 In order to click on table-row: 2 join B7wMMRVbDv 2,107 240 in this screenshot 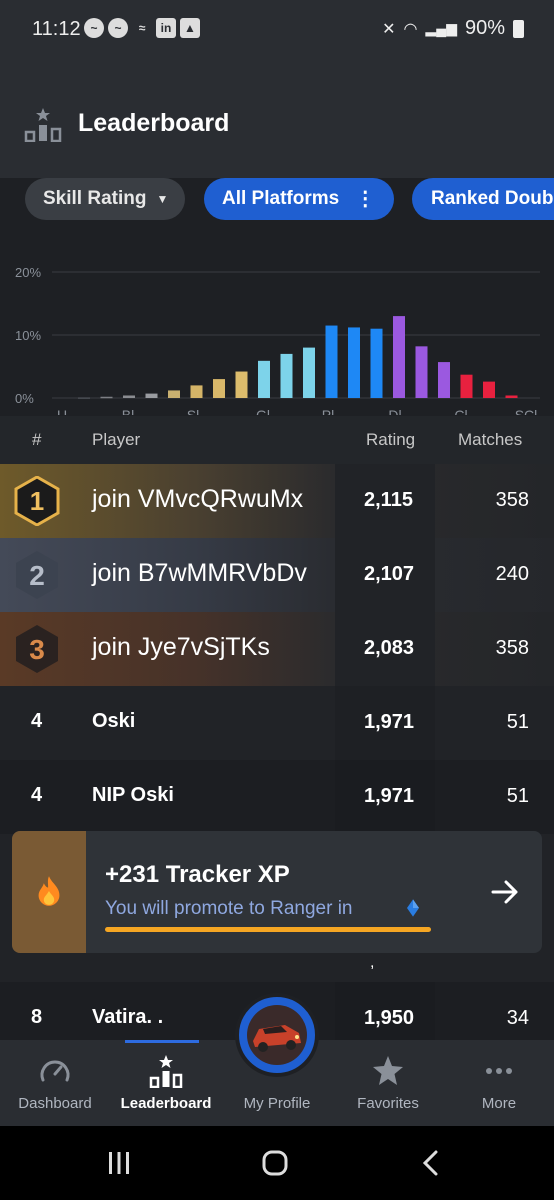, I will do `click(277, 575)`.